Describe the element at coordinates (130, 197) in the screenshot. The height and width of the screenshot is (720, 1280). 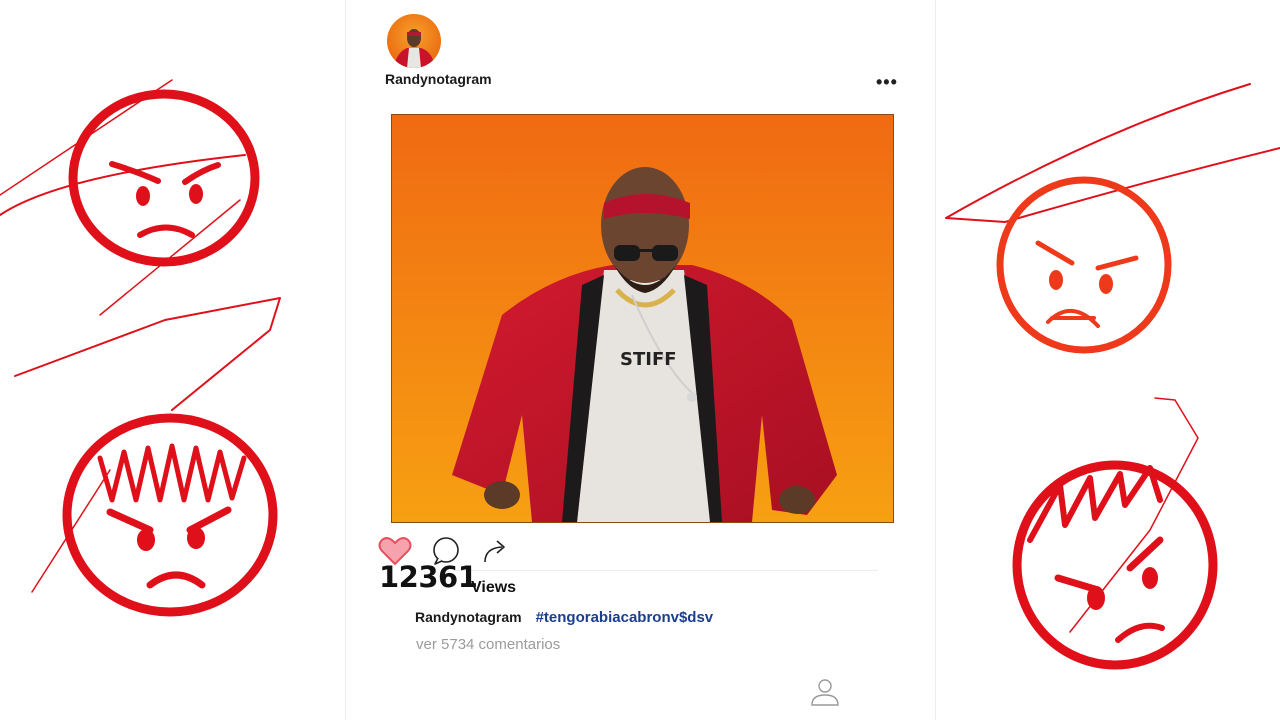
I see `angry-face-doodle-top-left` at that location.